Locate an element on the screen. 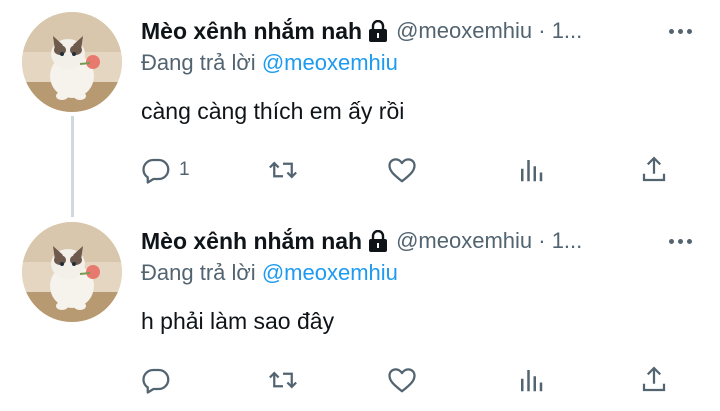  reply-button is located at coordinates (160, 380).